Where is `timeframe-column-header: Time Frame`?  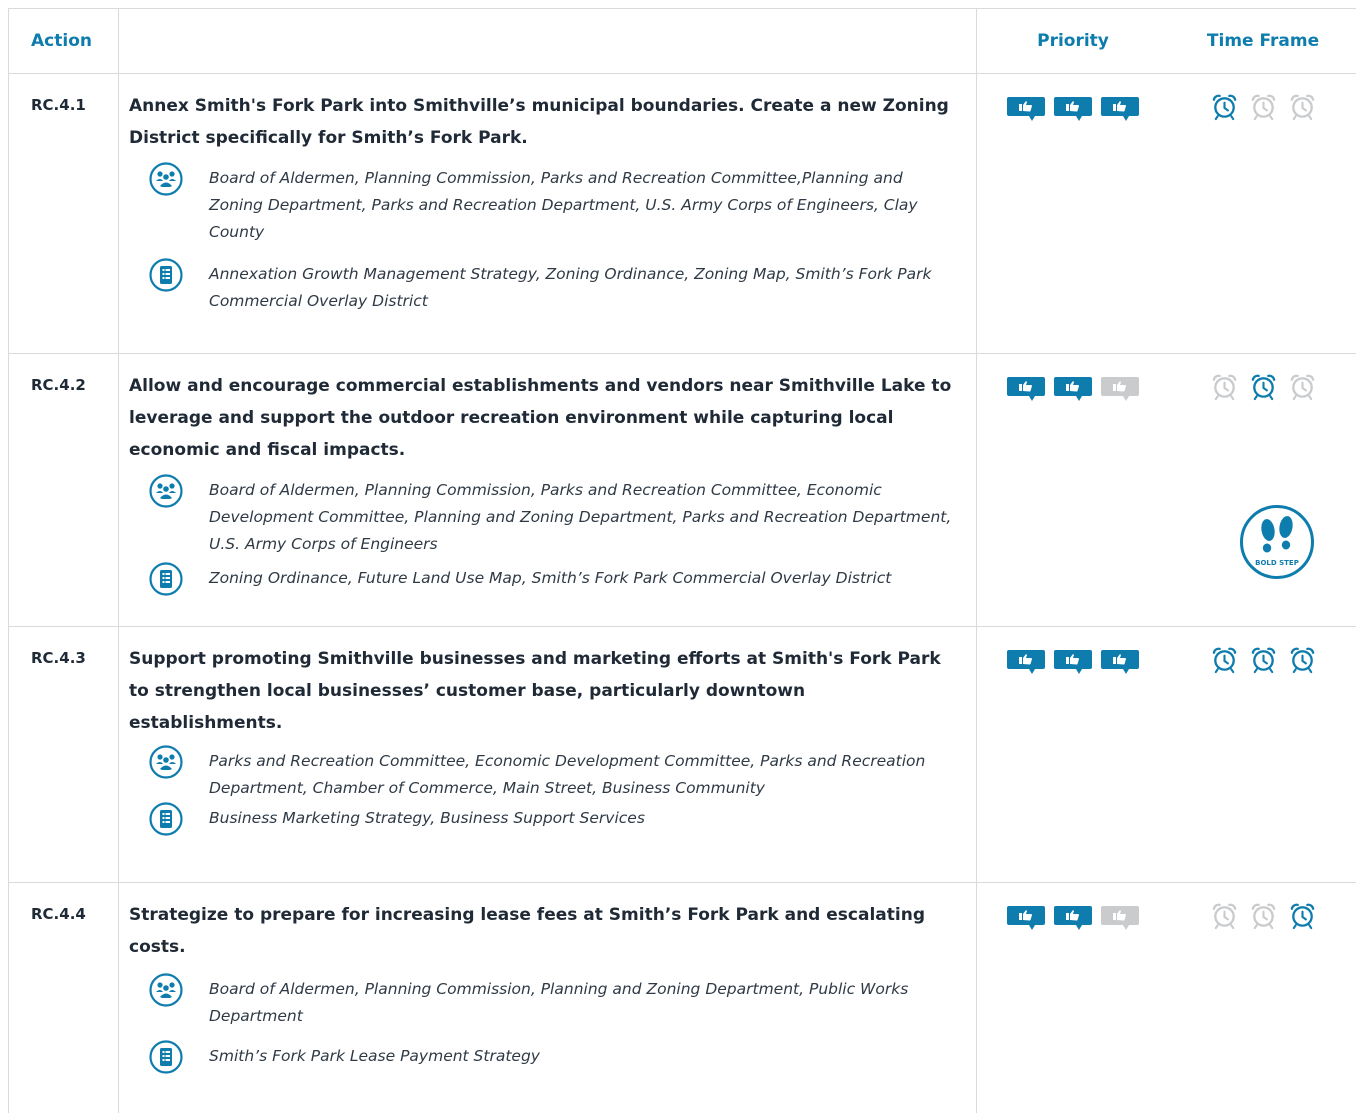
timeframe-column-header: Time Frame is located at coordinates (1263, 41).